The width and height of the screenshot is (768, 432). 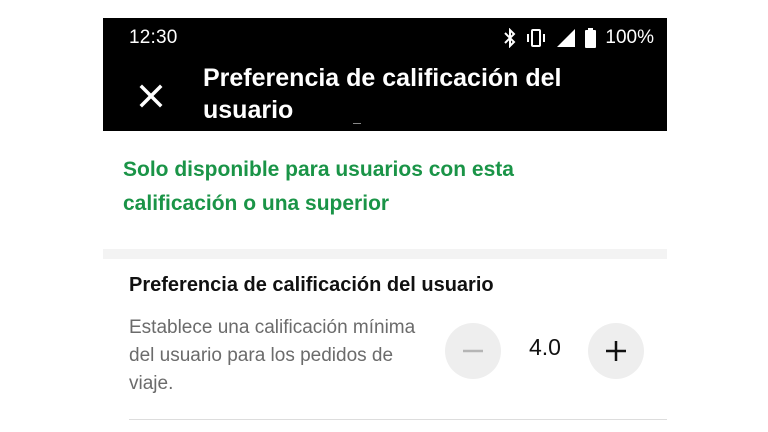 What do you see at coordinates (510, 38) in the screenshot?
I see `bluetooth-icon` at bounding box center [510, 38].